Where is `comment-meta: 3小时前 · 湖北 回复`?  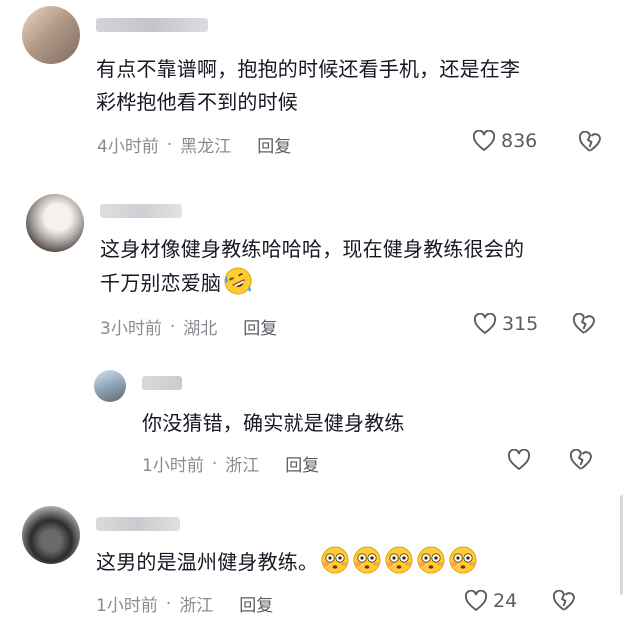 comment-meta: 3小时前 · 湖北 回复 is located at coordinates (188, 327).